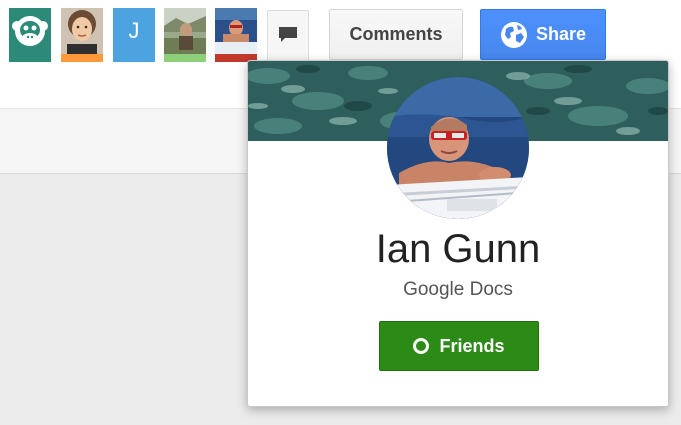 The height and width of the screenshot is (425, 681). Describe the element at coordinates (421, 346) in the screenshot. I see `circle-ring-icon` at that location.